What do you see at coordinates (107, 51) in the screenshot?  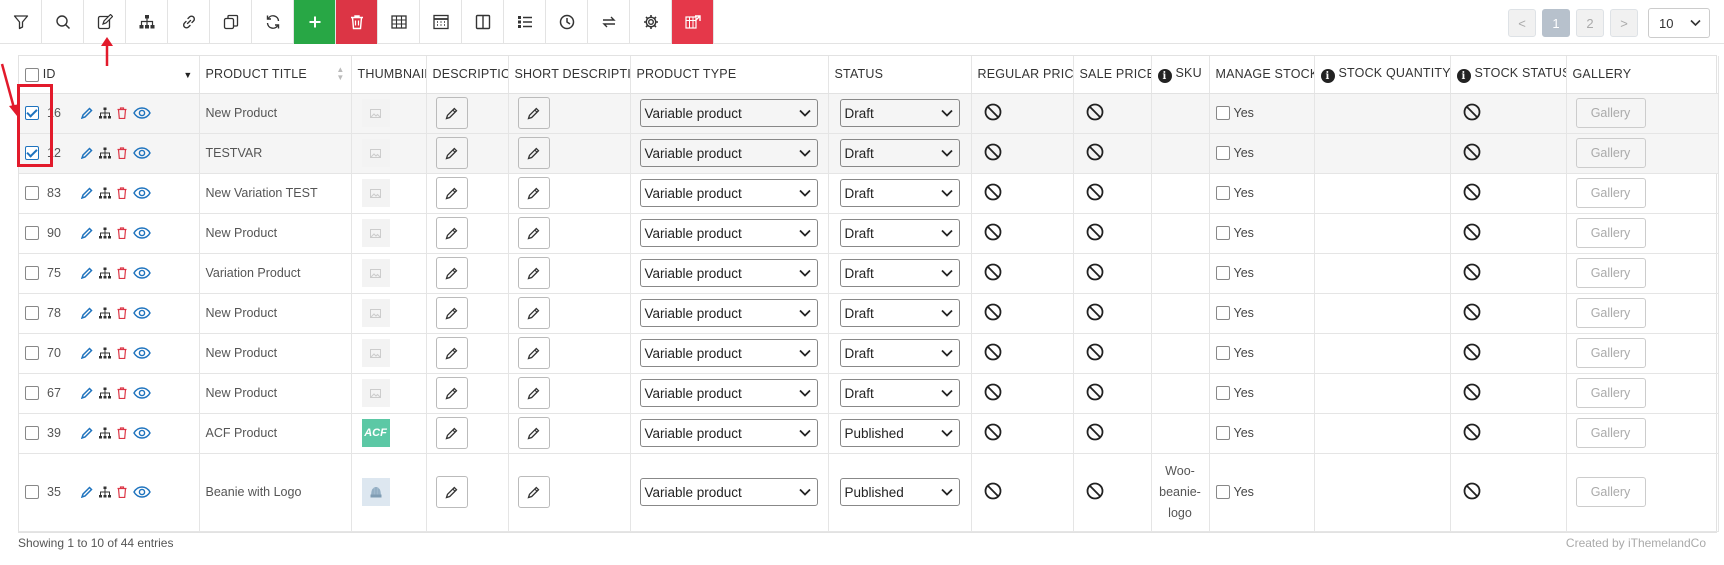 I see `arrow-up-icon` at bounding box center [107, 51].